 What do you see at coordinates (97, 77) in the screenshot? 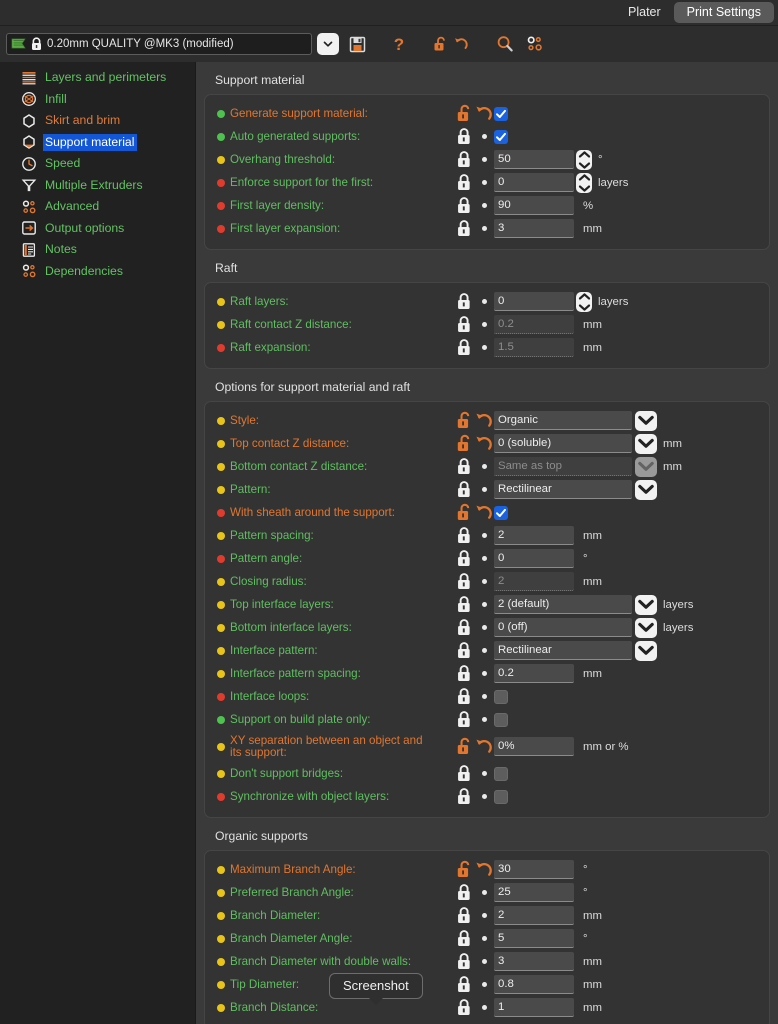
I see `sidebar-item-layers-and-perimeters: Layers and perimeters` at bounding box center [97, 77].